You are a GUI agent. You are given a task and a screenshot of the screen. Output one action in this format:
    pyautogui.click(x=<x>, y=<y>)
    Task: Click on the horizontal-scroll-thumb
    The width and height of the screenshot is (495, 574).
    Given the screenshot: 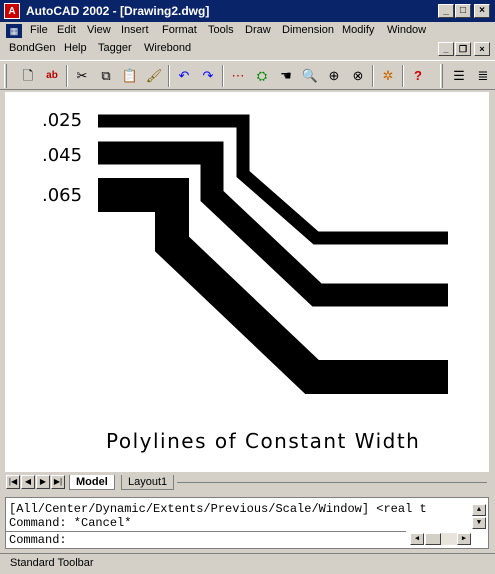 What is the action you would take?
    pyautogui.click(x=433, y=539)
    